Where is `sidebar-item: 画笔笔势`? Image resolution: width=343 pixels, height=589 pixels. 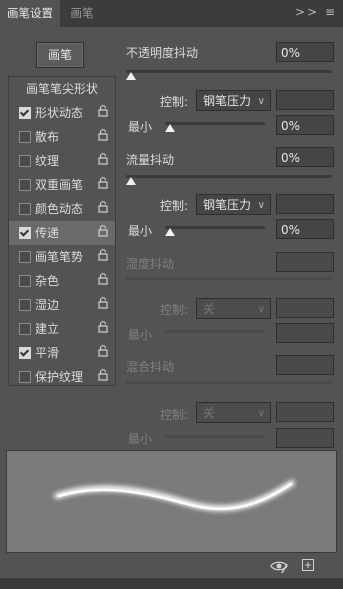 sidebar-item: 画笔笔势 is located at coordinates (62, 257).